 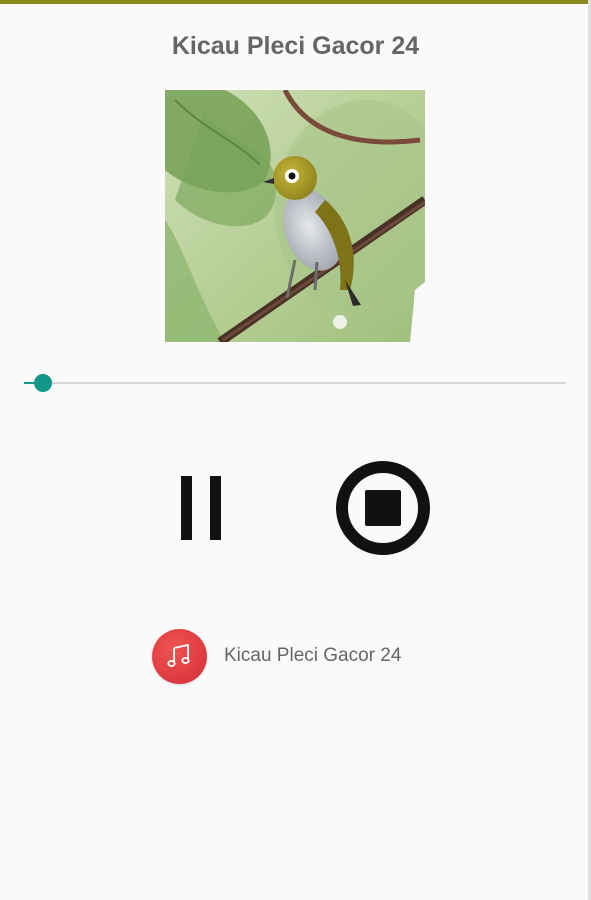 What do you see at coordinates (313, 655) in the screenshot?
I see `track-title: Kicau Pleci Gacor 24` at bounding box center [313, 655].